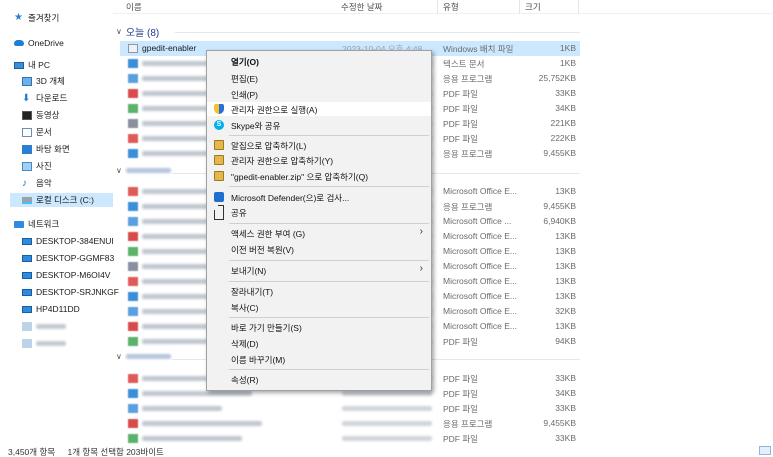 The width and height of the screenshot is (773, 457). What do you see at coordinates (319, 379) in the screenshot?
I see `menu-properties: 속성(R)` at bounding box center [319, 379].